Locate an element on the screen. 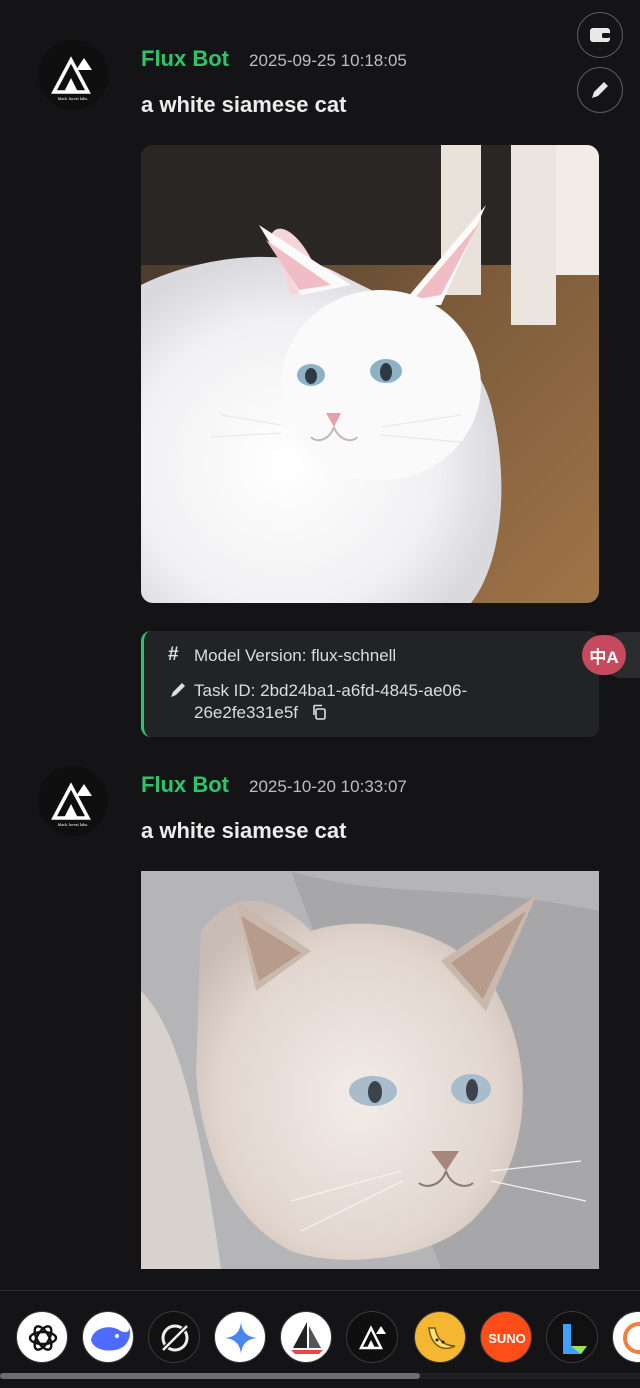  message-header: Flux Bot 2025-09-25 10:18:05 is located at coordinates (274, 61).